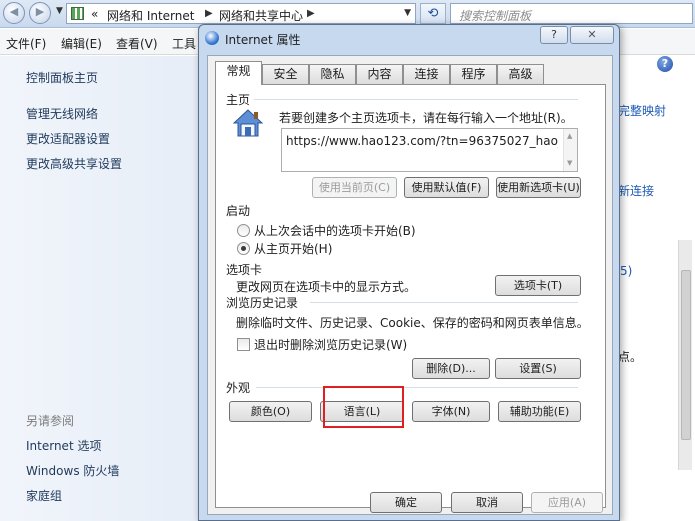 This screenshot has width=695, height=521. I want to click on menu-edit: 编辑(E), so click(81, 43).